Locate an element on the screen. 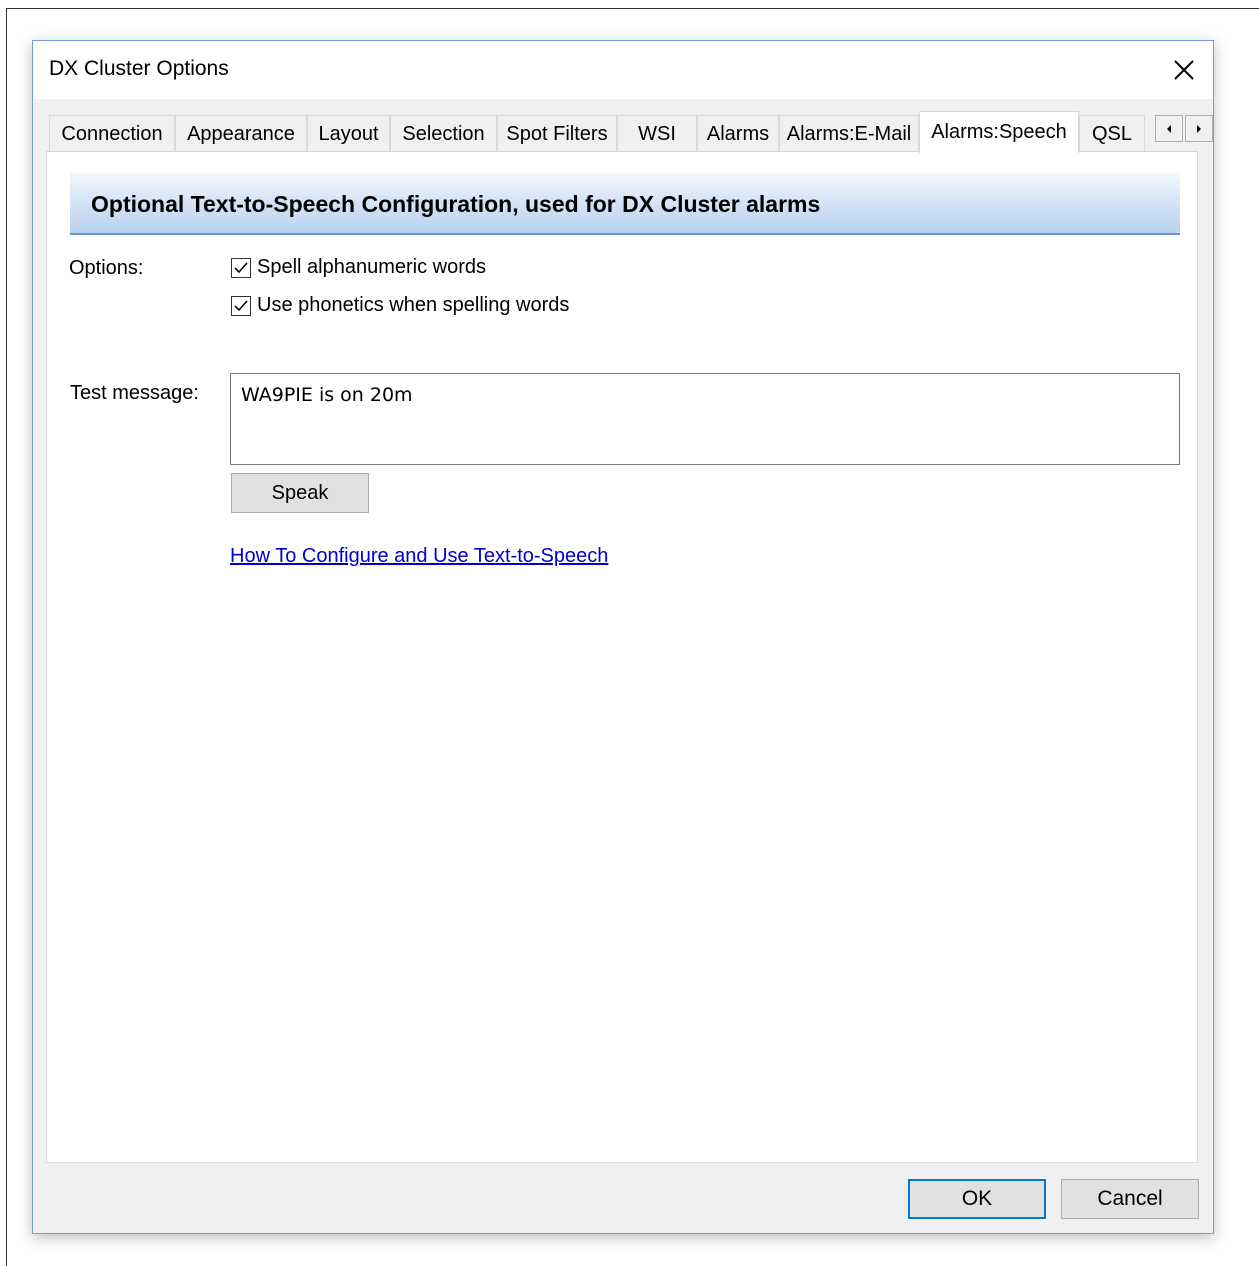 This screenshot has height=1266, width=1259. tab-alarms: Alarms is located at coordinates (738, 133).